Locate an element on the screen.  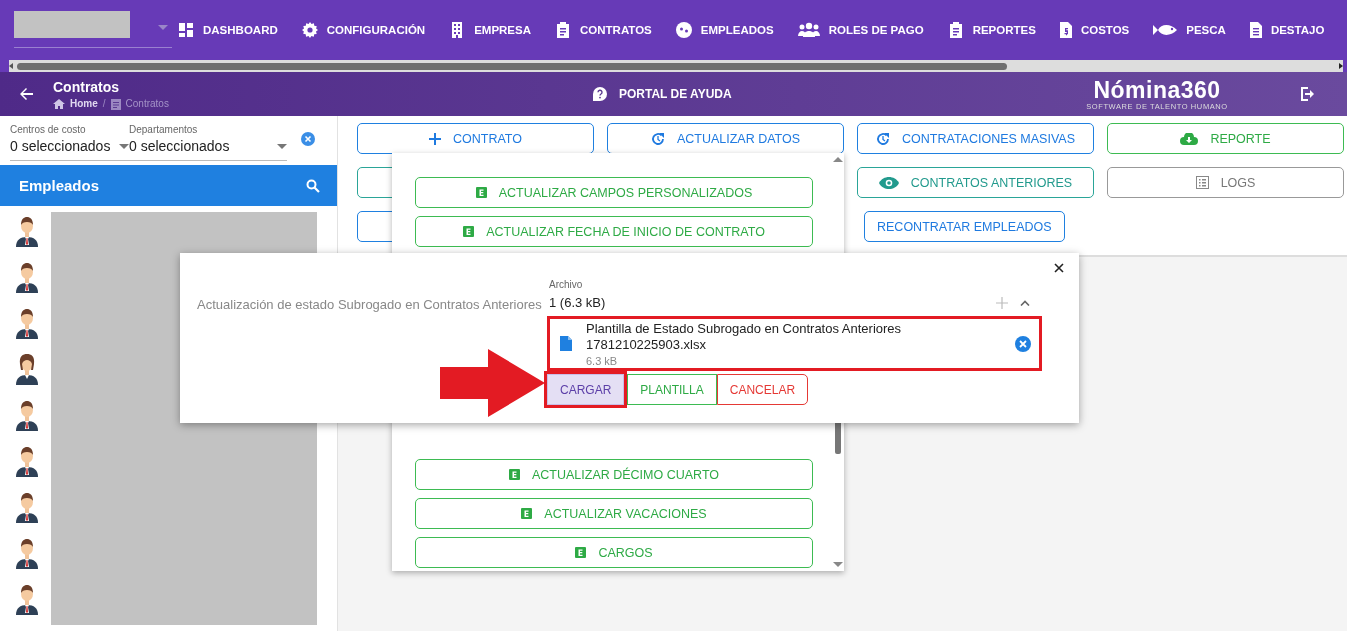
menu-item: CARGOS is located at coordinates (614, 552).